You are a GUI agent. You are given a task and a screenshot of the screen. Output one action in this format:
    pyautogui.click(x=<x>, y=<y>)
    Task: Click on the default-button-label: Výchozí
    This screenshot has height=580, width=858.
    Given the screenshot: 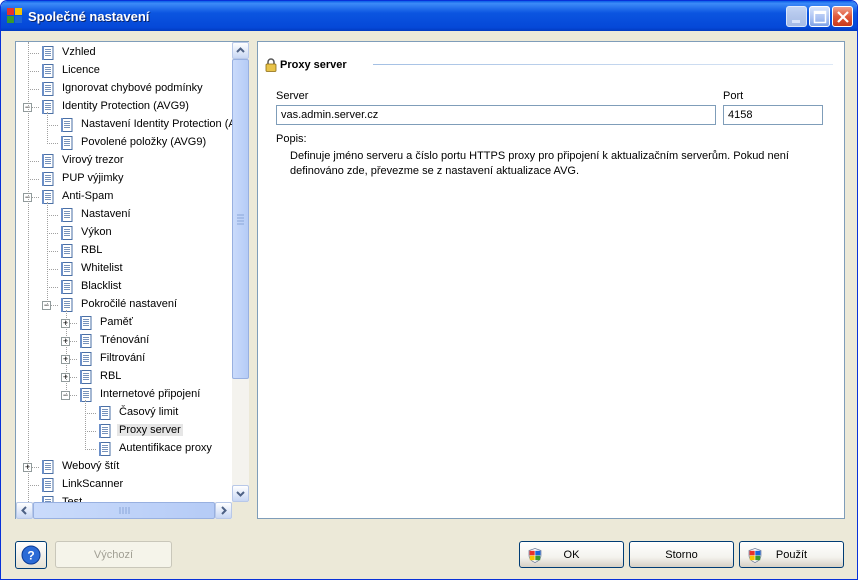 What is the action you would take?
    pyautogui.click(x=113, y=555)
    